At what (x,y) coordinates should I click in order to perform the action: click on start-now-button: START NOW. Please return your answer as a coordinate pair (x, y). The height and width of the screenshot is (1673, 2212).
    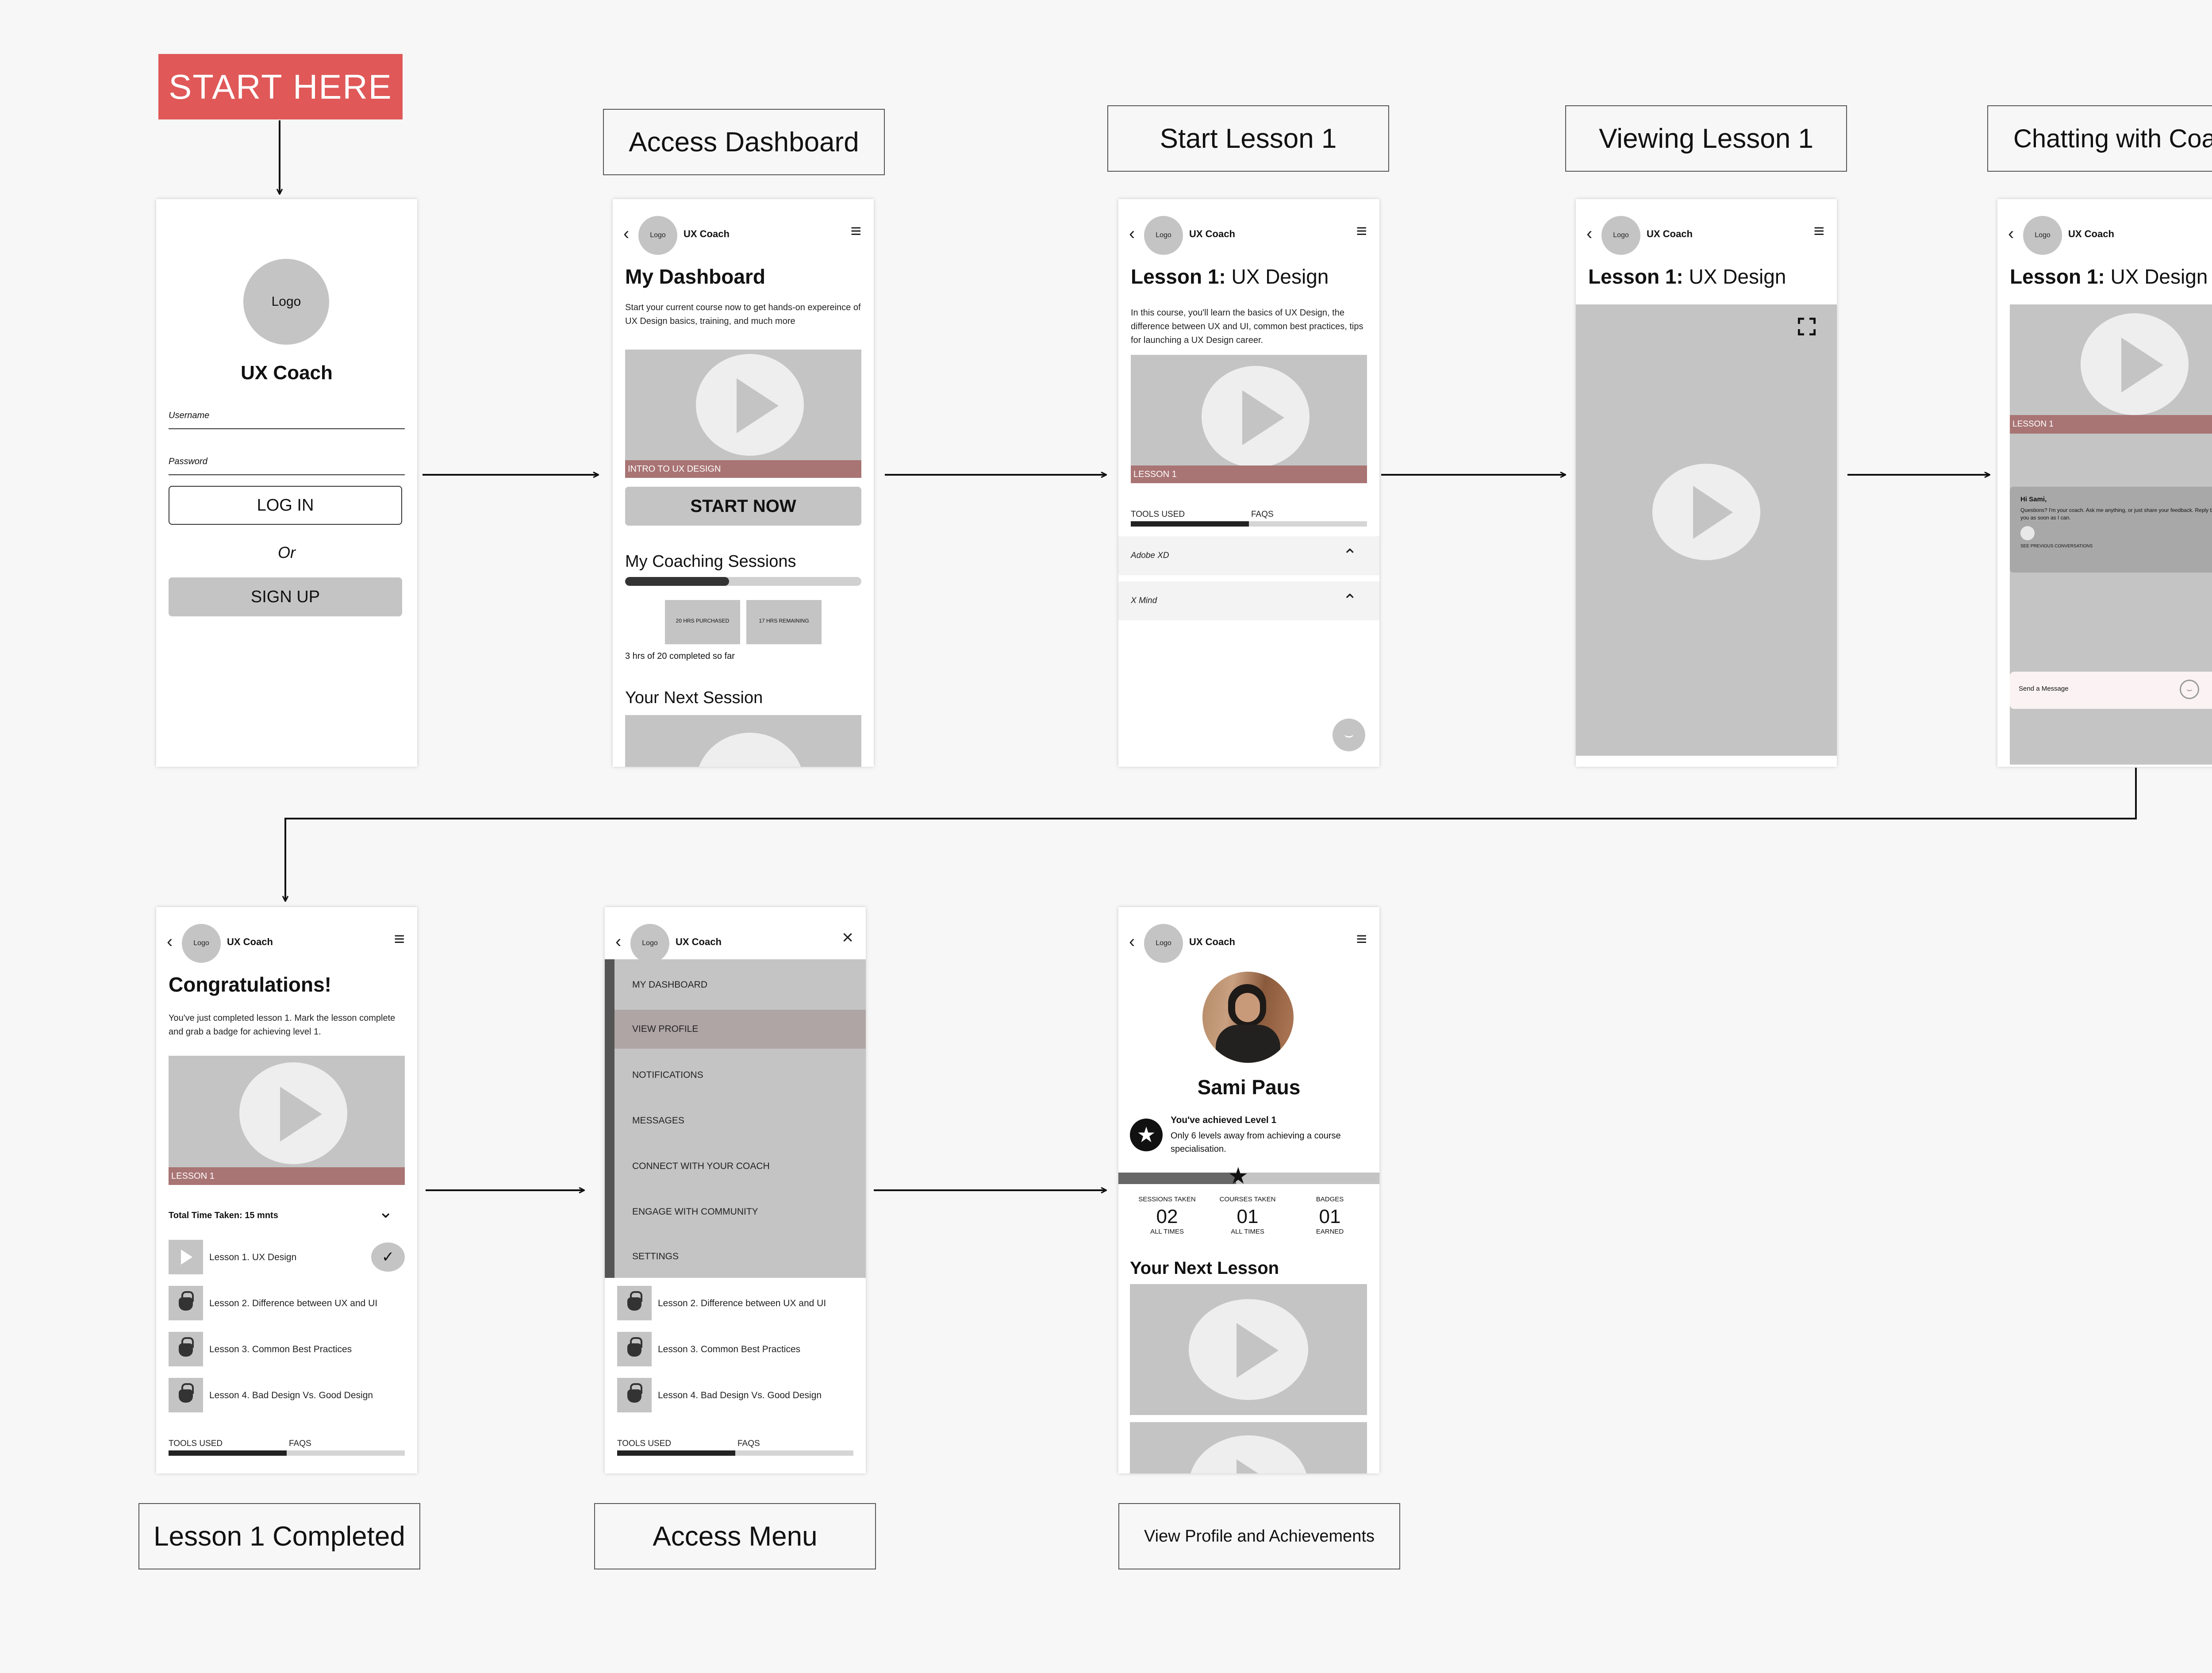
    Looking at the image, I should click on (743, 506).